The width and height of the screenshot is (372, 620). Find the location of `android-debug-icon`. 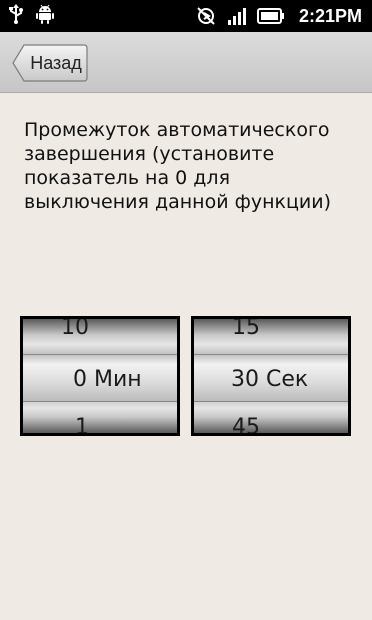

android-debug-icon is located at coordinates (45, 14).